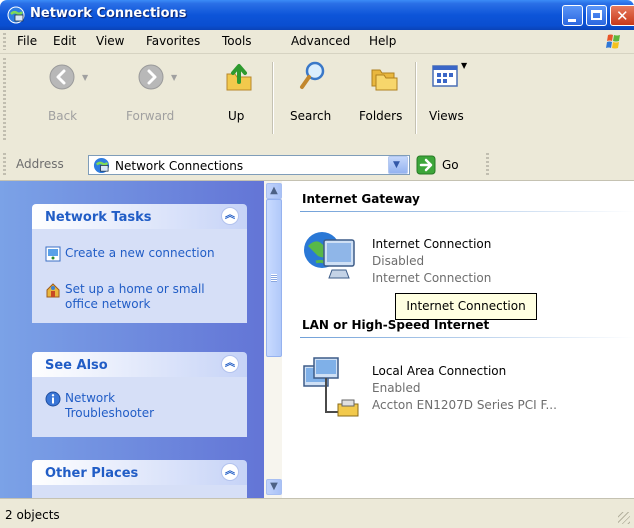  What do you see at coordinates (311, 116) in the screenshot?
I see `search-label: Search` at bounding box center [311, 116].